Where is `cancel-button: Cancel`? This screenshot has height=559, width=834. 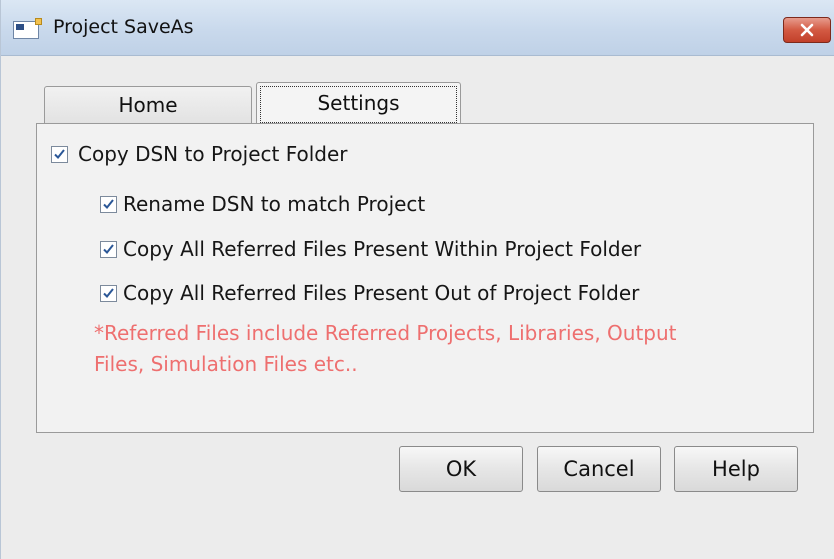 cancel-button: Cancel is located at coordinates (599, 469).